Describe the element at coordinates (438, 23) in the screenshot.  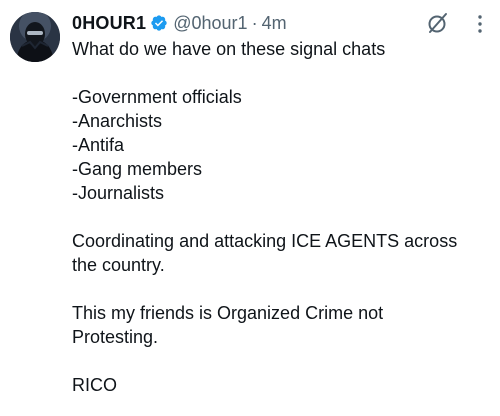
I see `grok-icon` at that location.